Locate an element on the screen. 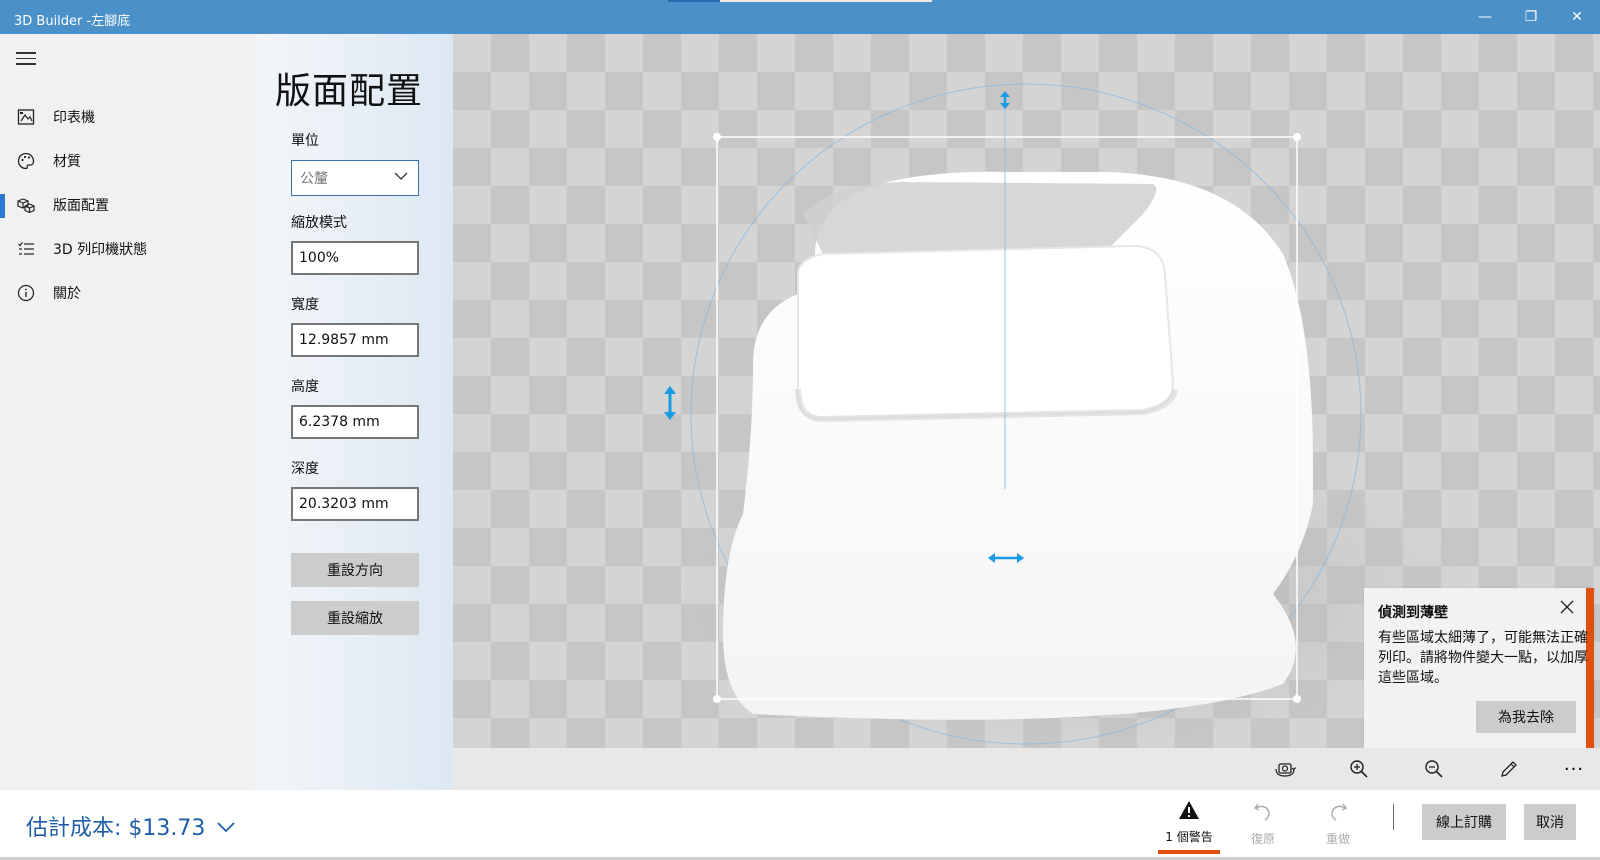  undo-button: 復原 is located at coordinates (1263, 826).